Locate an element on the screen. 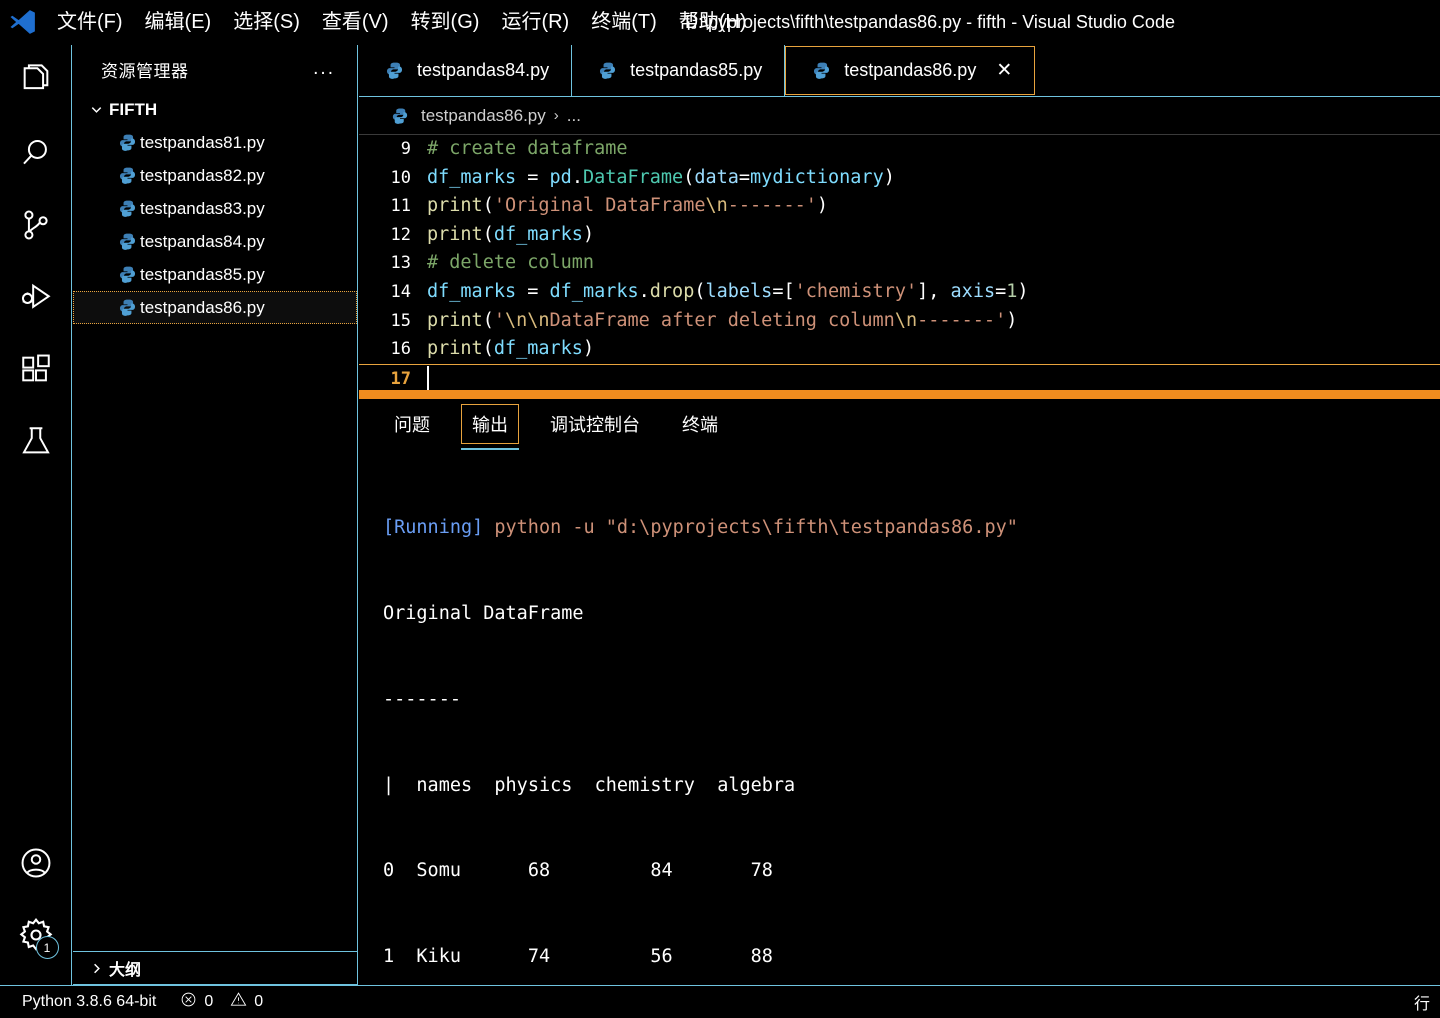 This screenshot has height=1018, width=1440. activity-source-control-icon is located at coordinates (36, 225).